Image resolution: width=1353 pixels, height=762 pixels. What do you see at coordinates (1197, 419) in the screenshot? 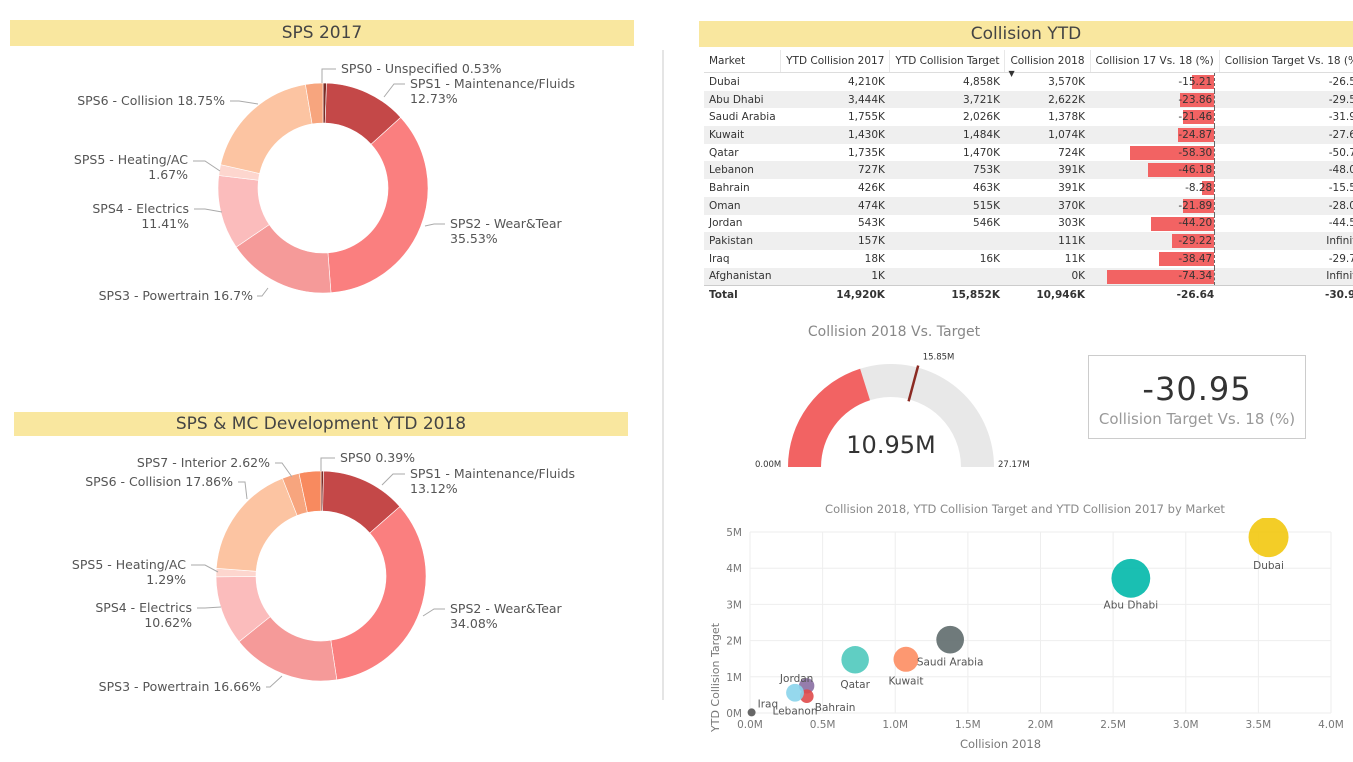
I see `kpi-label: Collision Target Vs. 18 (%)` at bounding box center [1197, 419].